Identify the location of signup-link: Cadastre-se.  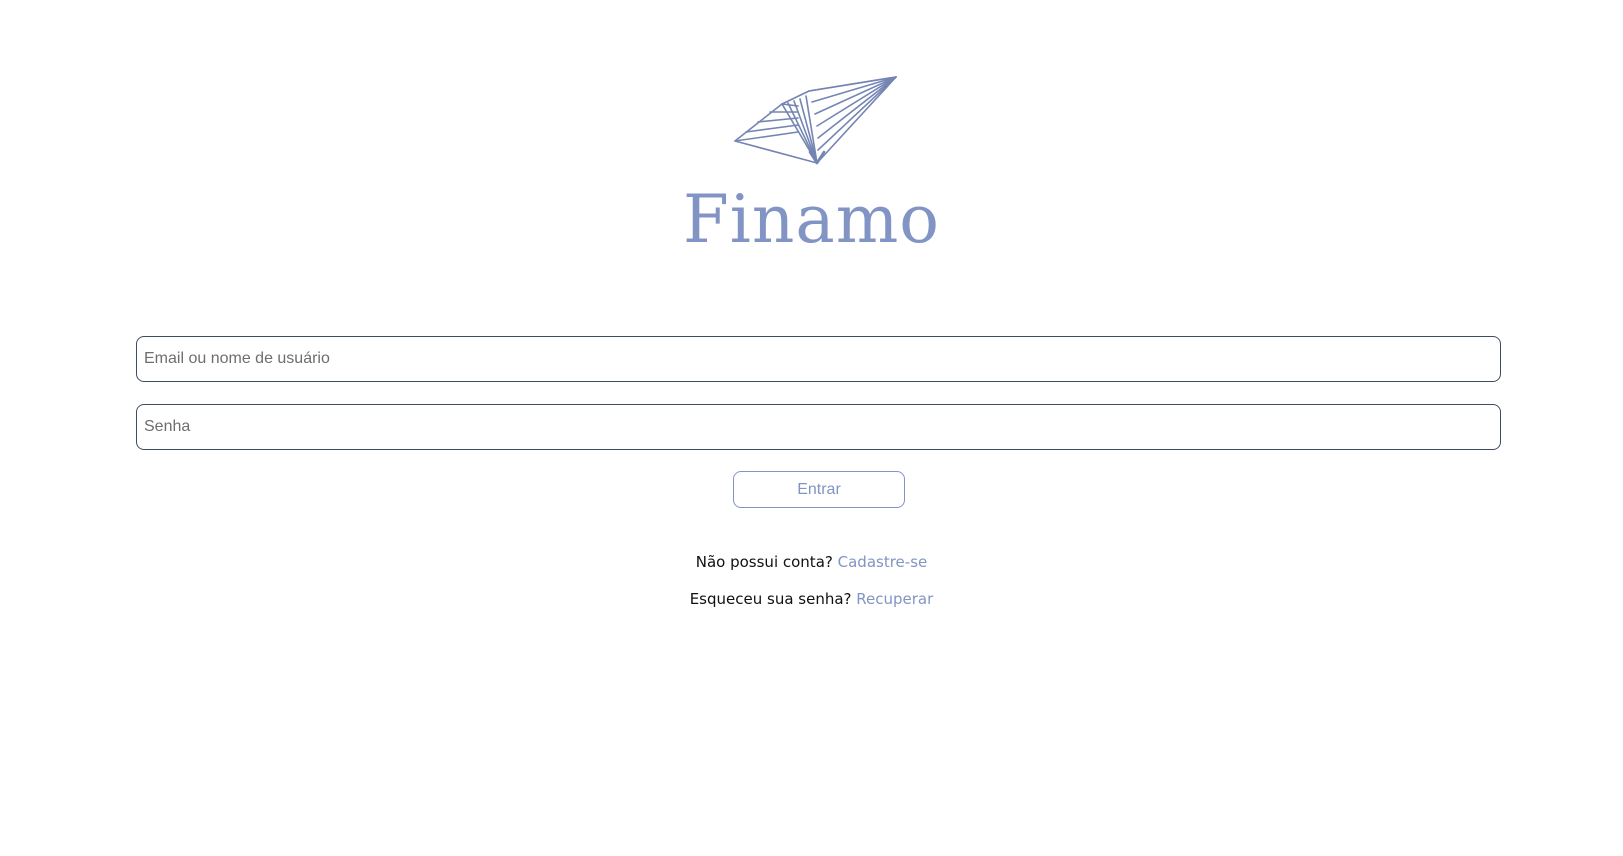
(883, 562).